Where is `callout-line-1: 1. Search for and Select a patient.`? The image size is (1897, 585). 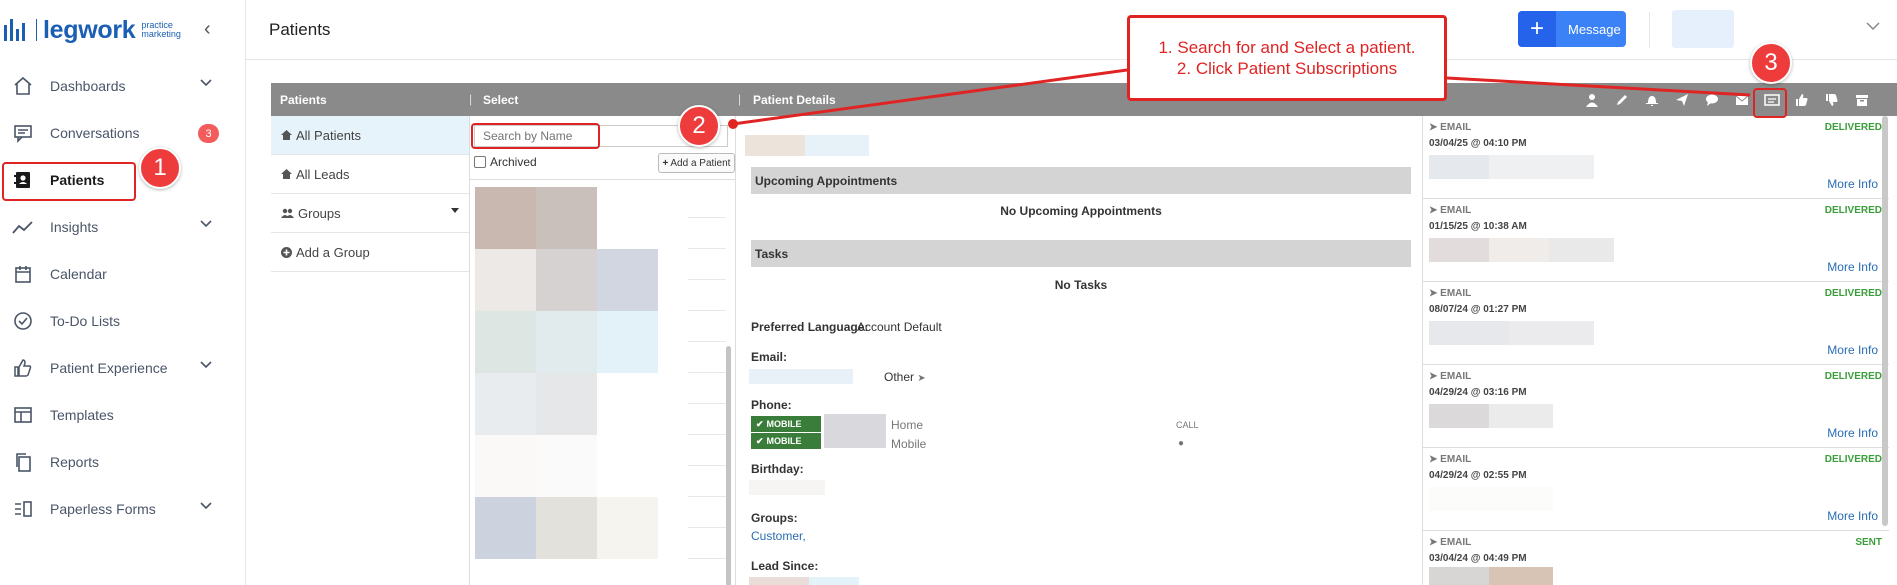 callout-line-1: 1. Search for and Select a patient. is located at coordinates (1287, 47).